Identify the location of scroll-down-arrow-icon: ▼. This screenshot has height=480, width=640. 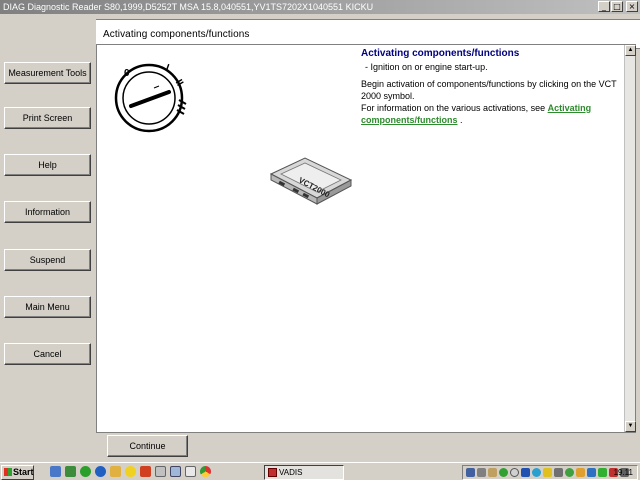
(630, 426).